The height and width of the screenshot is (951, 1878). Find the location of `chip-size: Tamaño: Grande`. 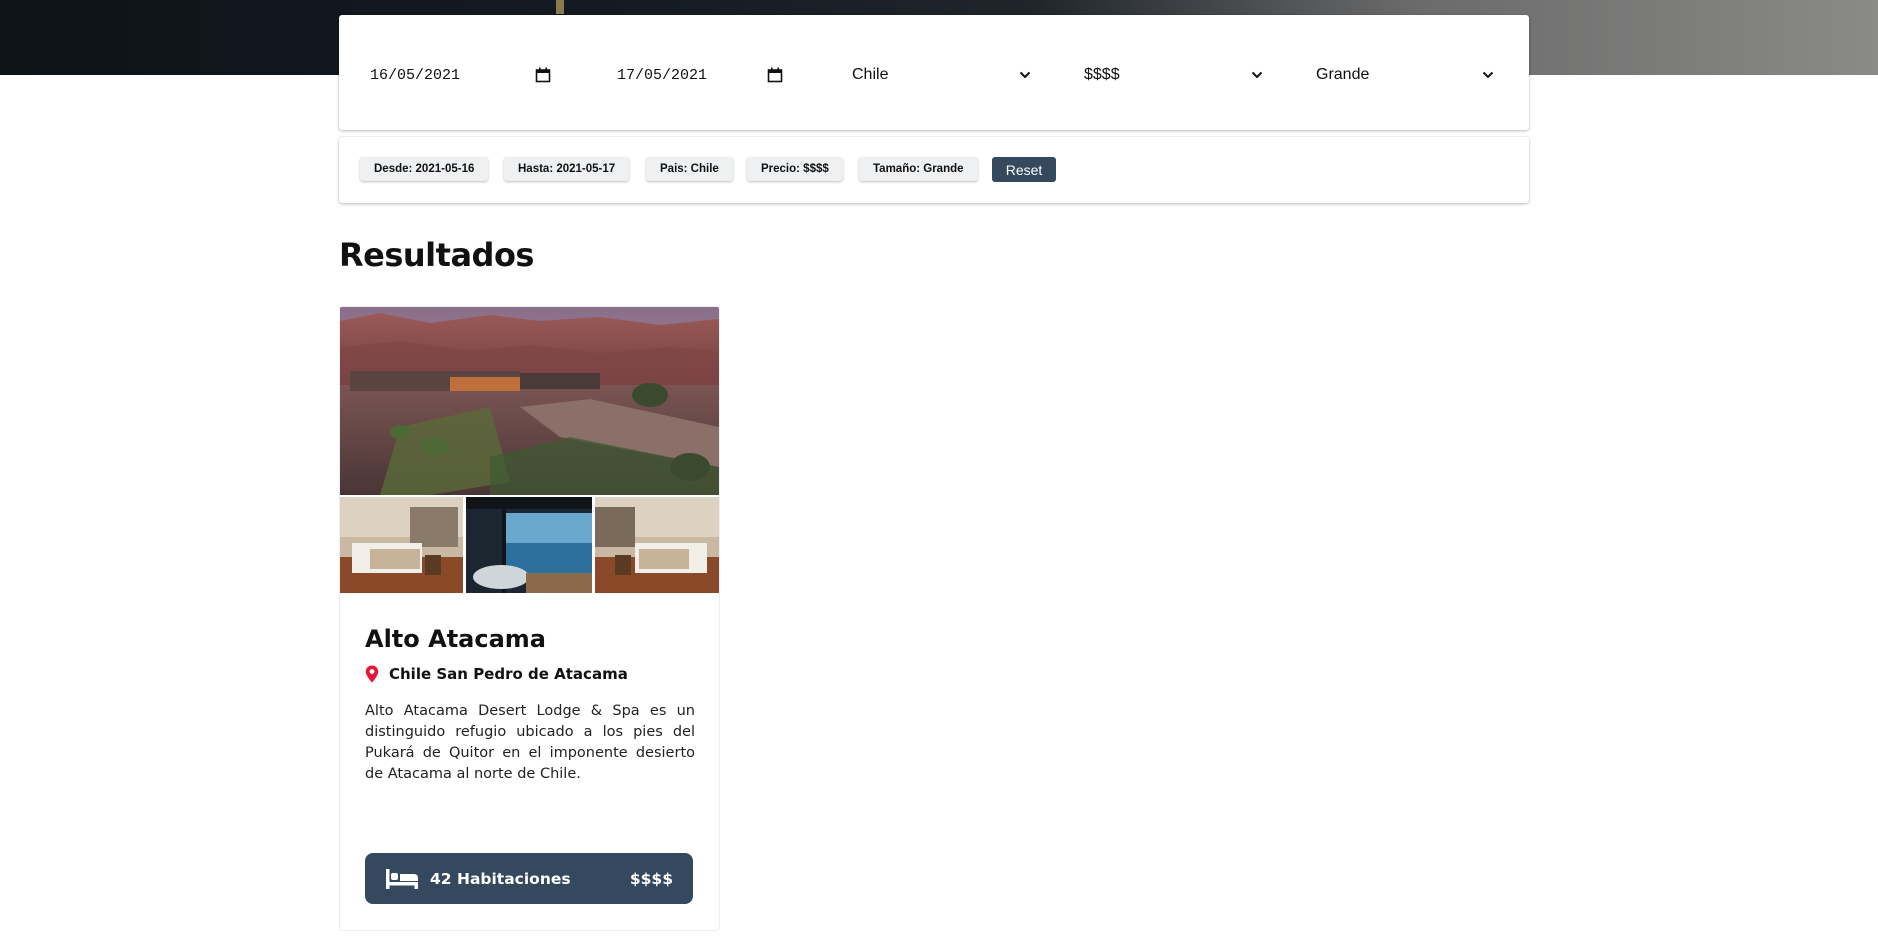

chip-size: Tamaño: Grande is located at coordinates (918, 169).